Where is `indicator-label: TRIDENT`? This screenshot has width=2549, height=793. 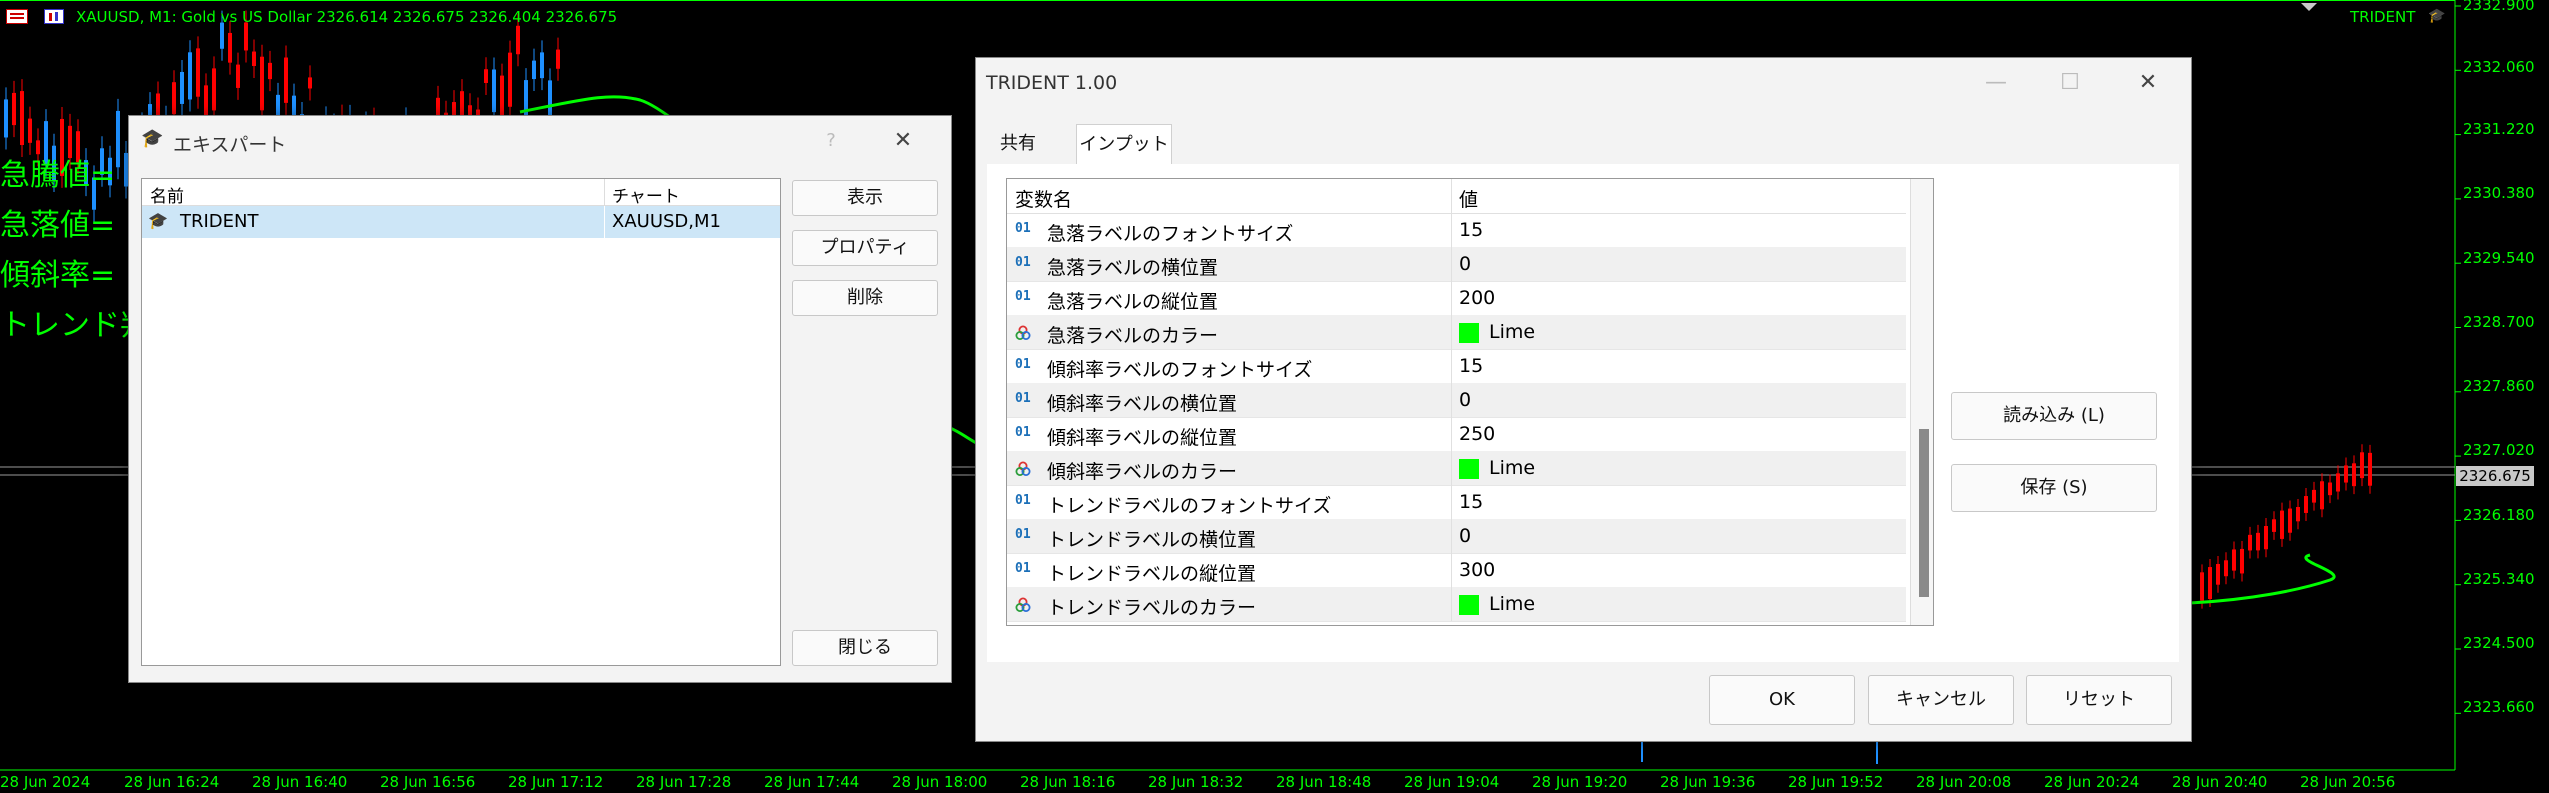 indicator-label: TRIDENT is located at coordinates (2382, 17).